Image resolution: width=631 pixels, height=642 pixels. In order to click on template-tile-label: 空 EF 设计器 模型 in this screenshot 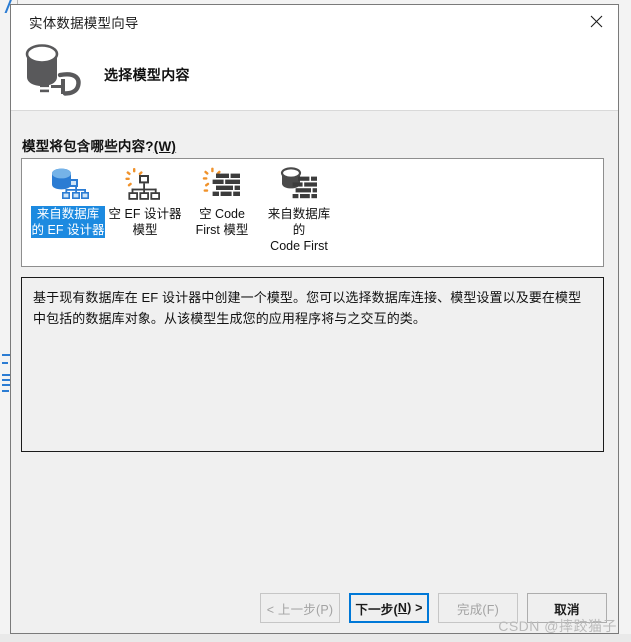, I will do `click(145, 222)`.